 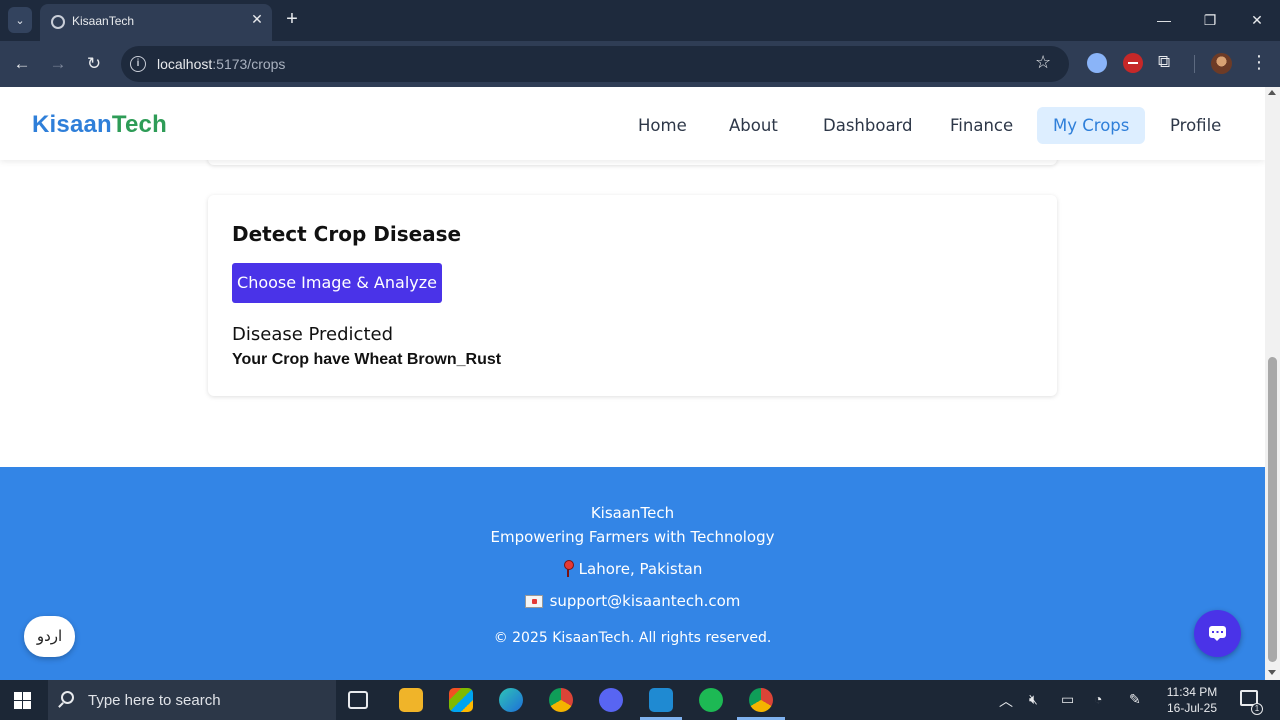 What do you see at coordinates (313, 334) in the screenshot?
I see `result-heading: Disease Predicted` at bounding box center [313, 334].